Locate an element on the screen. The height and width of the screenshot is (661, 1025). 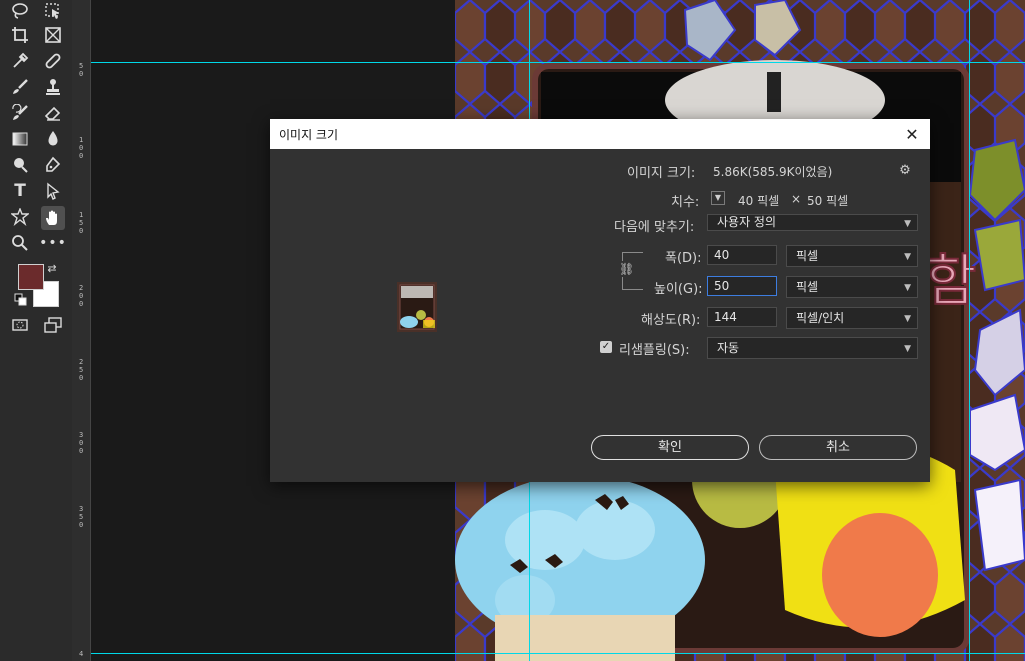
frame-icon is located at coordinates (53, 35).